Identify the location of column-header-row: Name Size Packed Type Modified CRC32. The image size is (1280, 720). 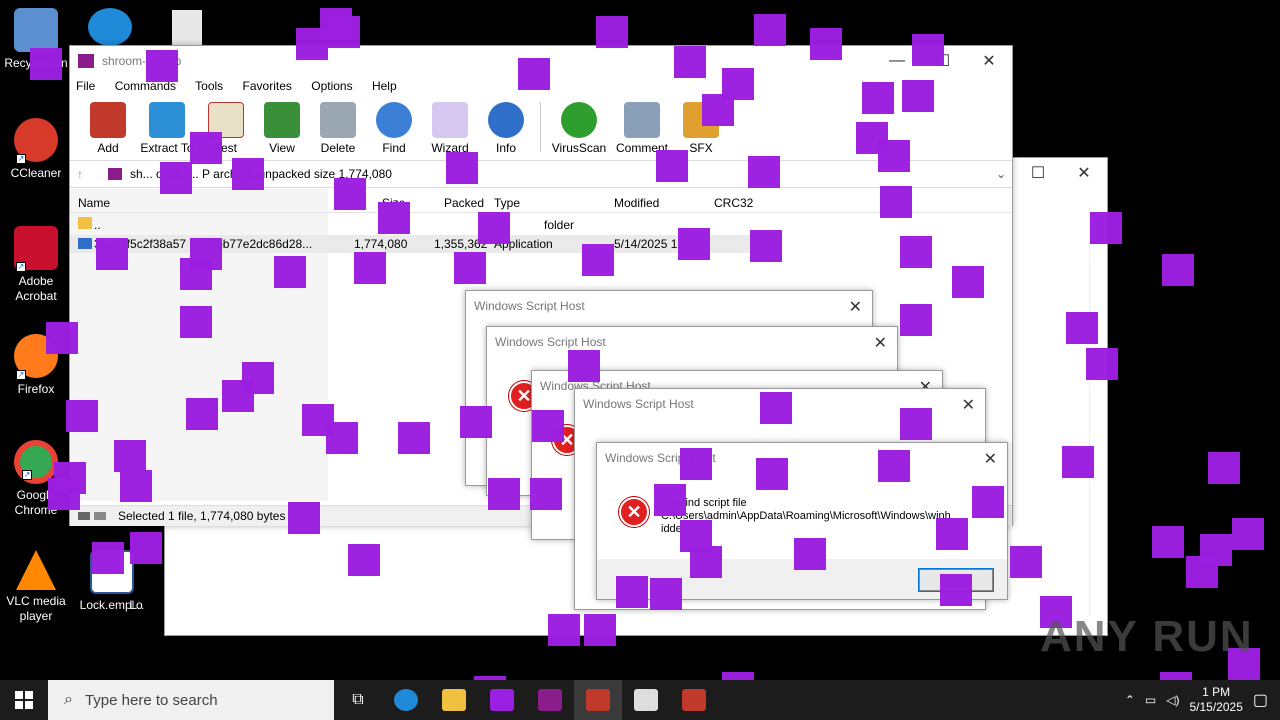
(541, 202).